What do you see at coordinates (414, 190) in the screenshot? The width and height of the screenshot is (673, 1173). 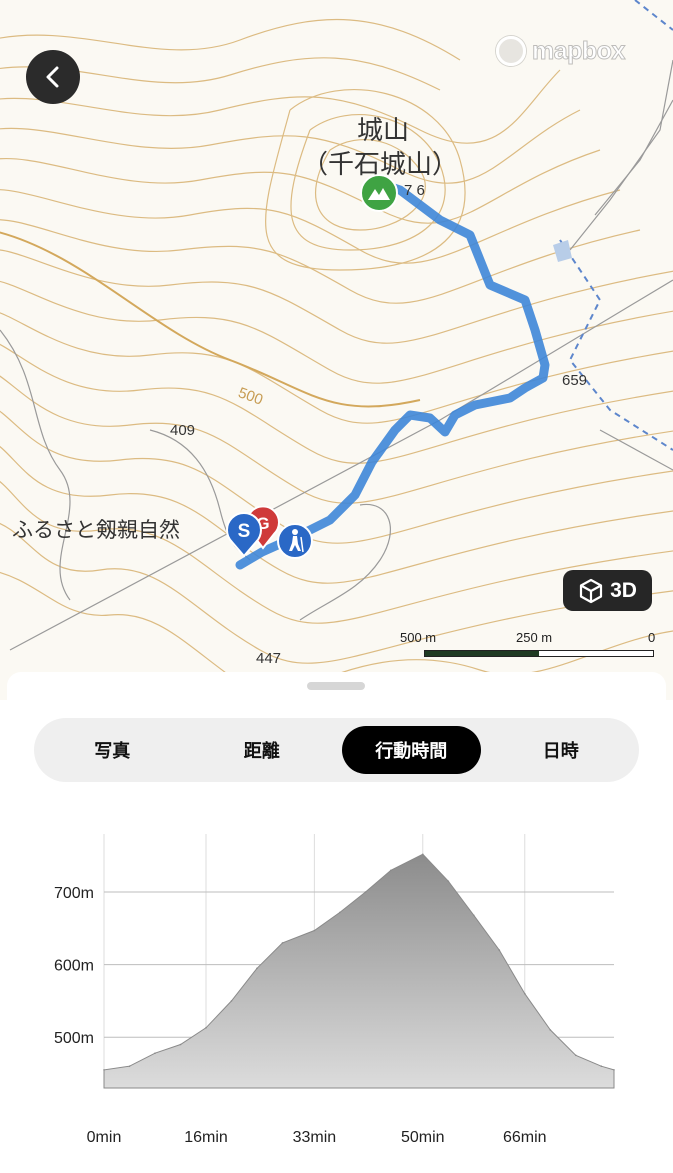 I see `peak-elevation-label: 7 6` at bounding box center [414, 190].